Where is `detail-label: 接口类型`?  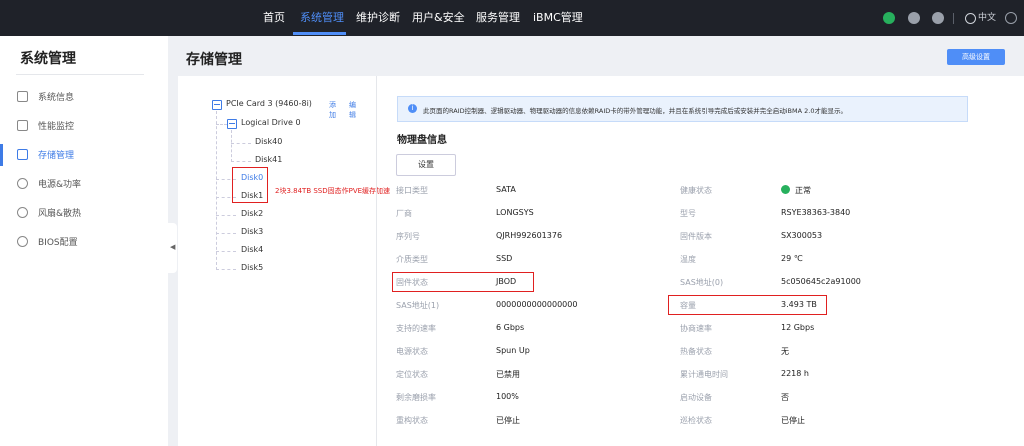 detail-label: 接口类型 is located at coordinates (412, 190).